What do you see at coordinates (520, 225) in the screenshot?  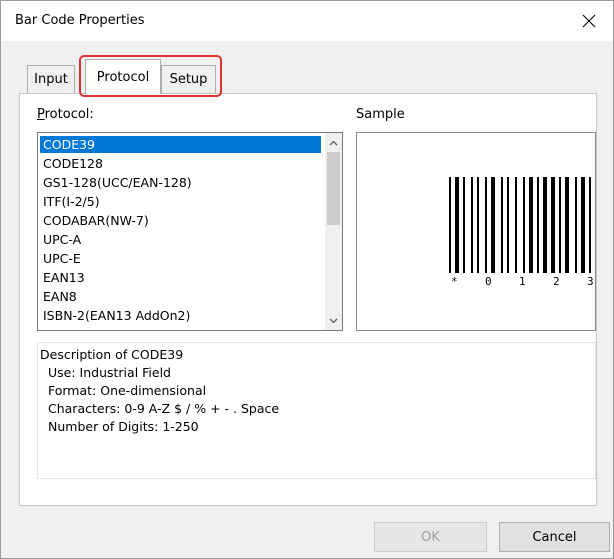 I see `barcode-image` at bounding box center [520, 225].